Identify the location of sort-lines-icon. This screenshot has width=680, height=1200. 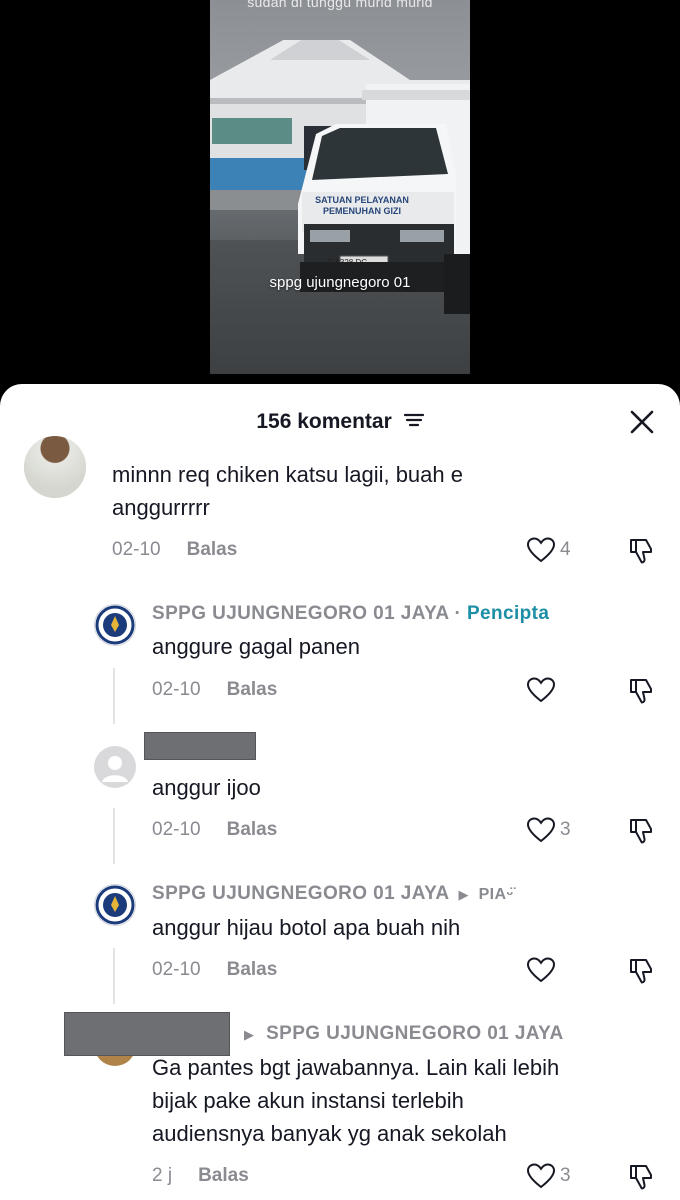
(413, 420).